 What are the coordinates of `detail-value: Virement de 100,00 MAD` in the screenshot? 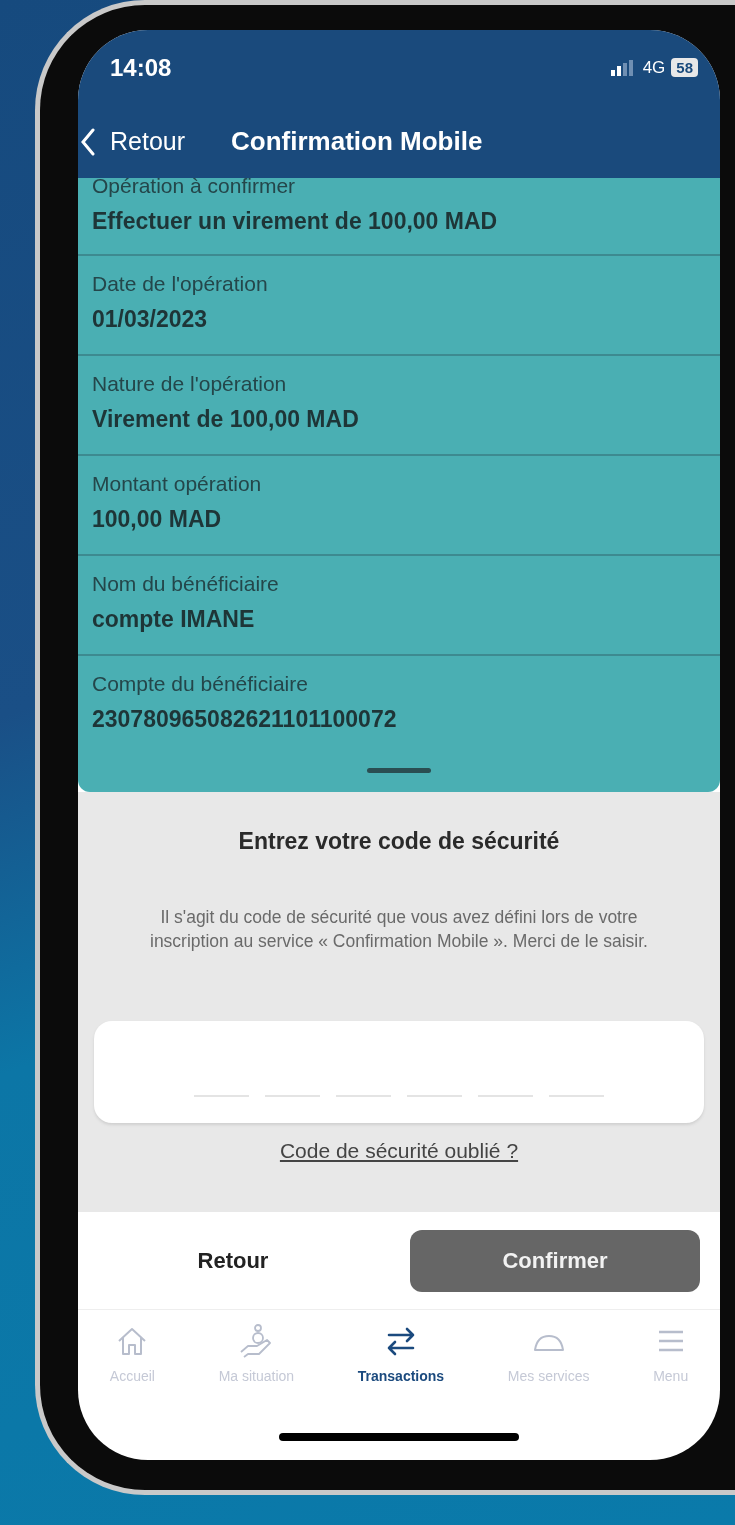 It's located at (226, 419).